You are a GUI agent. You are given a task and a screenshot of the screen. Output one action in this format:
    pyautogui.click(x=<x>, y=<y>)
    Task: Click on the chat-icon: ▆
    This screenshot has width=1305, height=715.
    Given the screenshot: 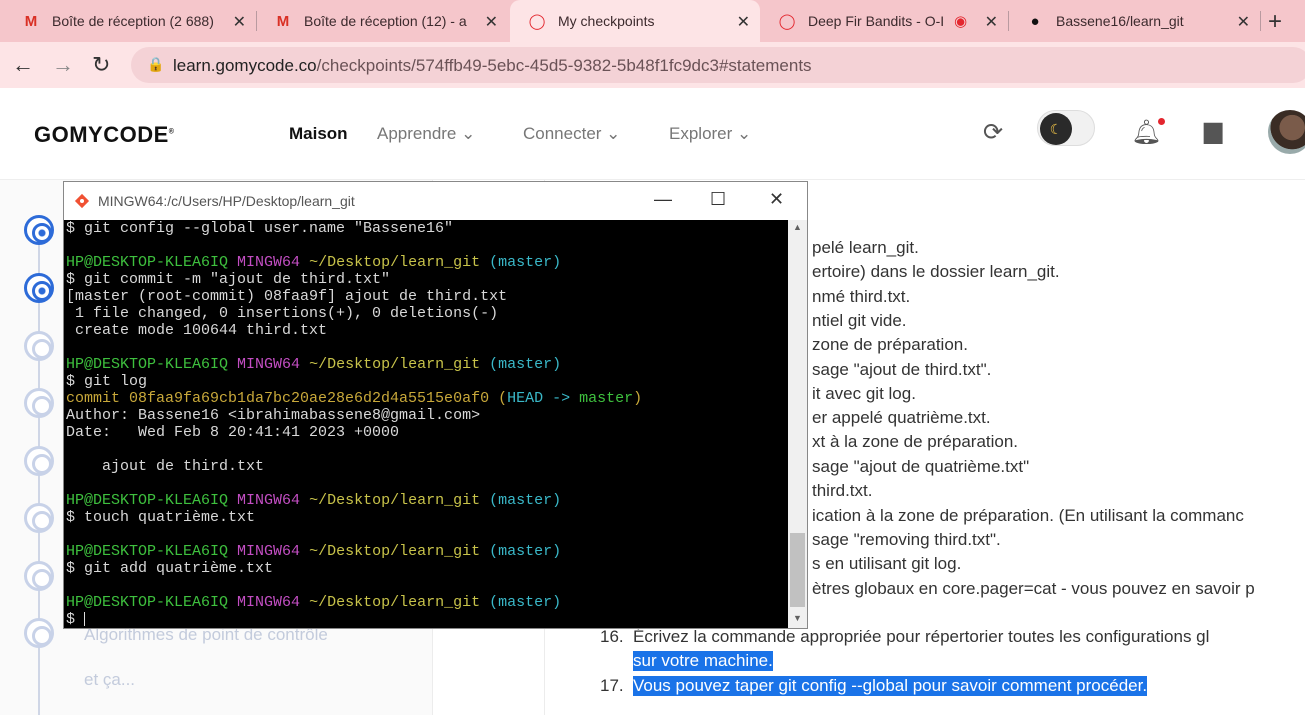 What is the action you would take?
    pyautogui.click(x=1213, y=130)
    